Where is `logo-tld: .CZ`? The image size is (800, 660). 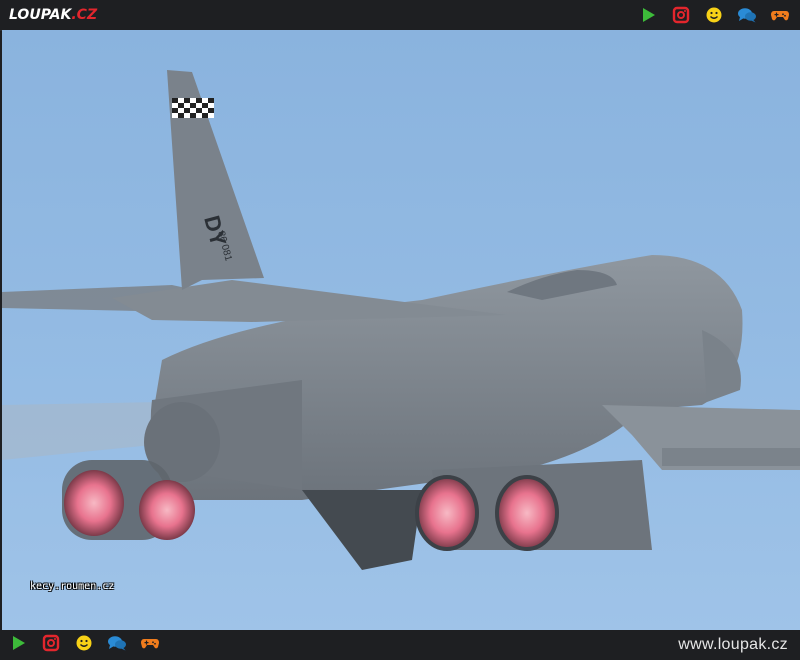
logo-tld: .CZ is located at coordinates (84, 15).